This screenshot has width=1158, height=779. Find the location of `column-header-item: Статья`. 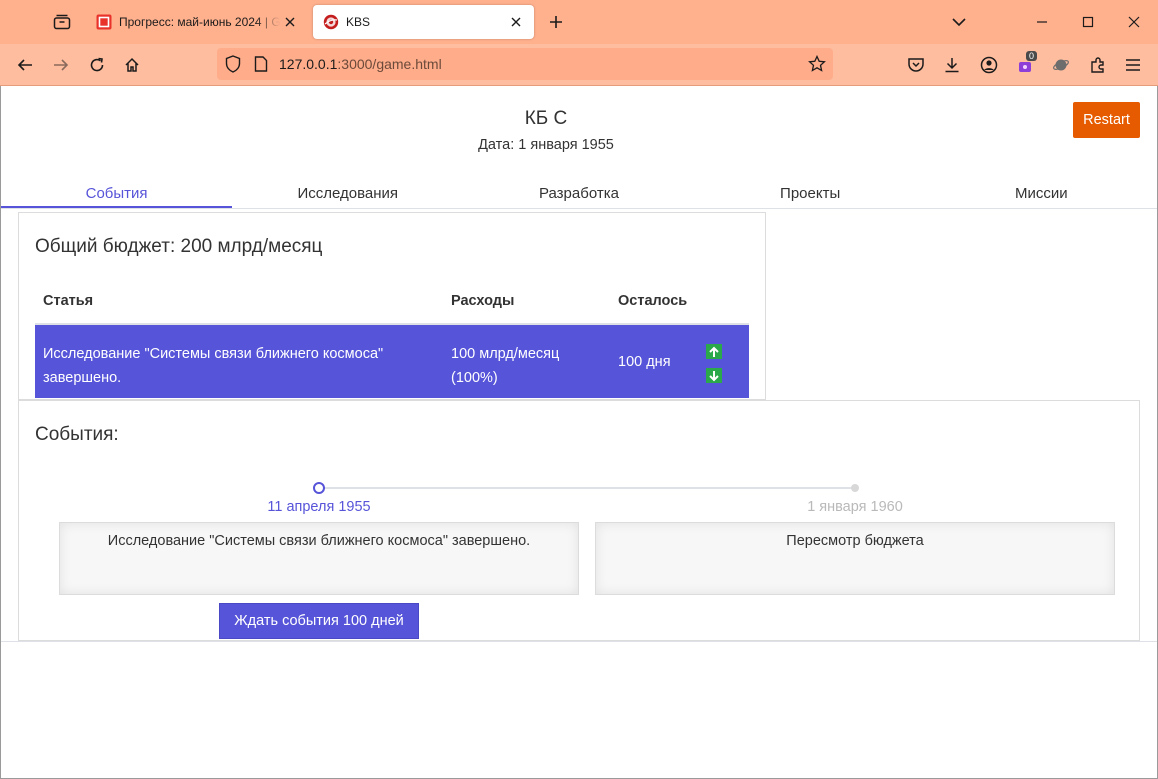

column-header-item: Статья is located at coordinates (68, 301).